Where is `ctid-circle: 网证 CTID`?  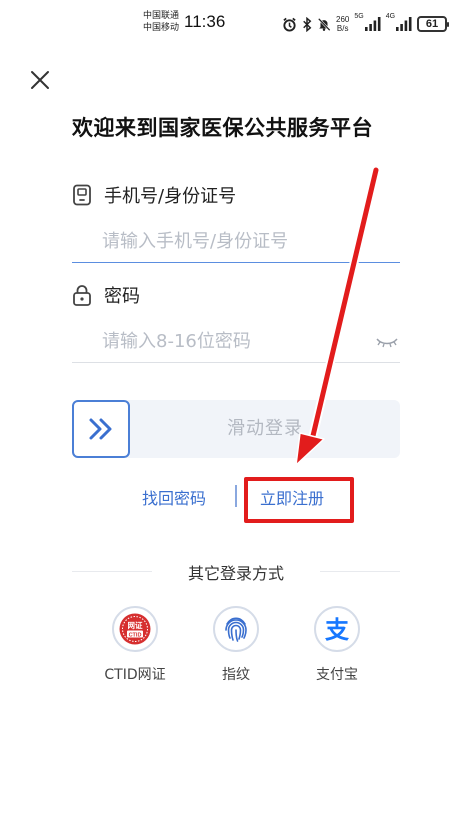 ctid-circle: 网证 CTID is located at coordinates (135, 629).